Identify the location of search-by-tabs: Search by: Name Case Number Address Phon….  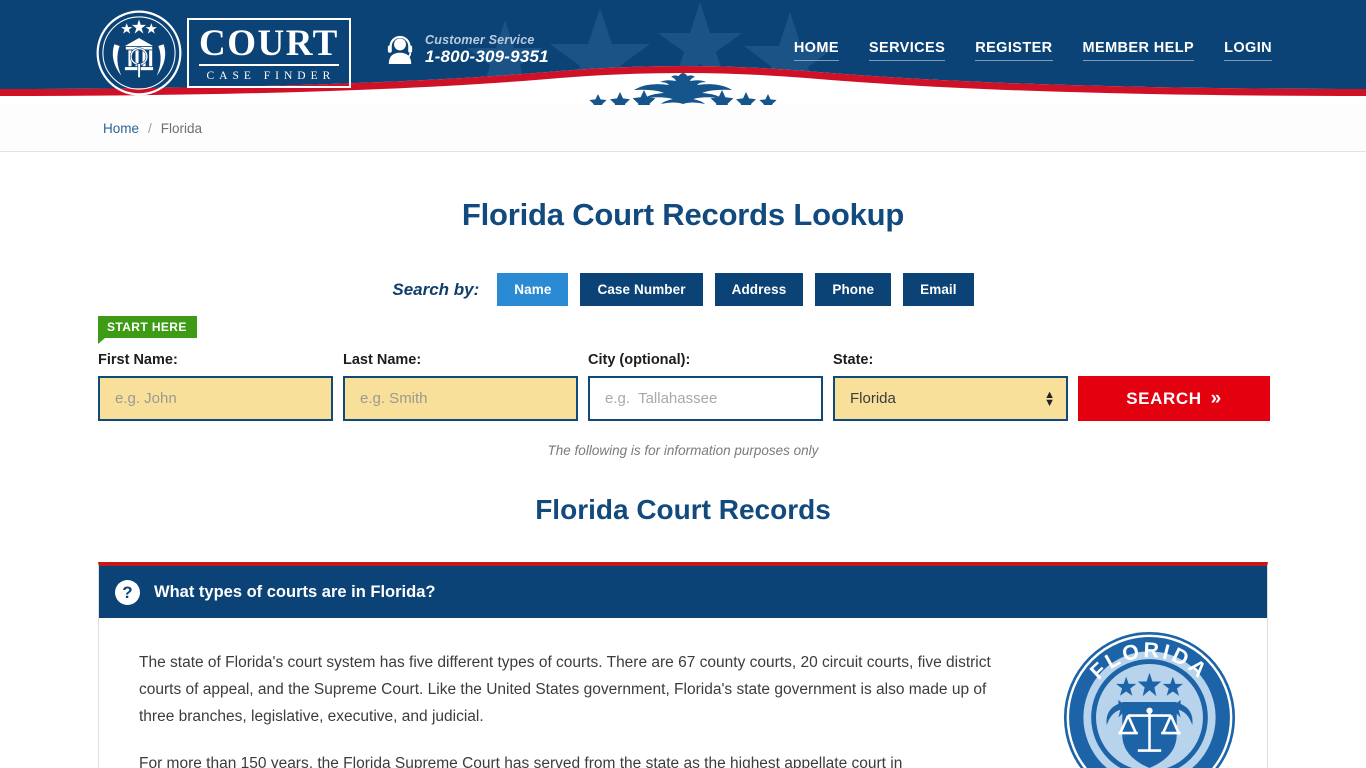
(683, 289).